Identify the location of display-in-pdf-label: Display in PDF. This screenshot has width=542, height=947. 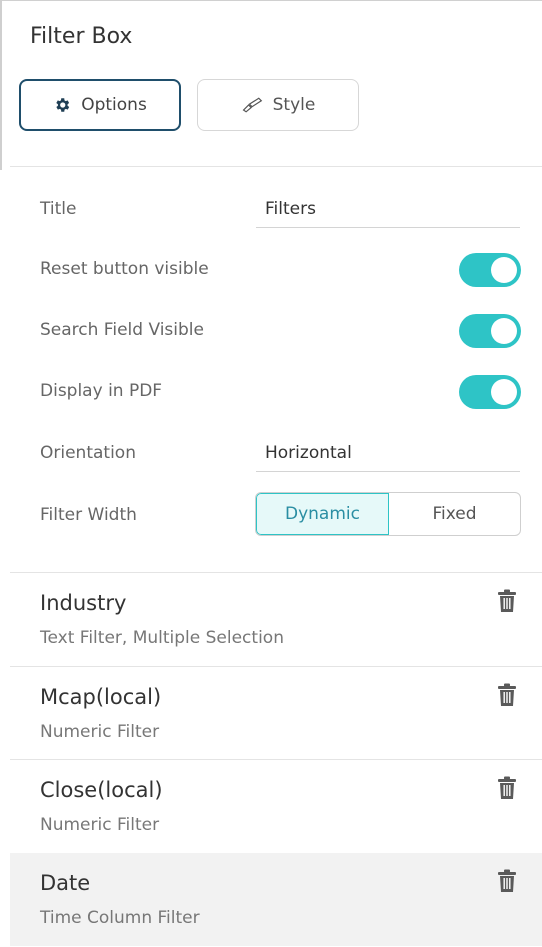
(101, 391).